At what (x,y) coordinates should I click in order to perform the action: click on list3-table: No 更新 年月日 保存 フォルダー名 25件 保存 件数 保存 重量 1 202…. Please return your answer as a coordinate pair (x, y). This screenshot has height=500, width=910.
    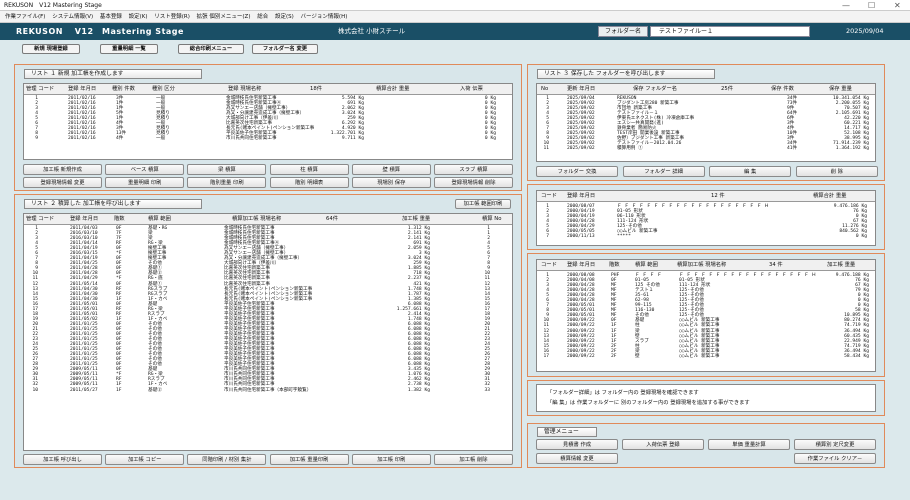
    Looking at the image, I should click on (706, 122).